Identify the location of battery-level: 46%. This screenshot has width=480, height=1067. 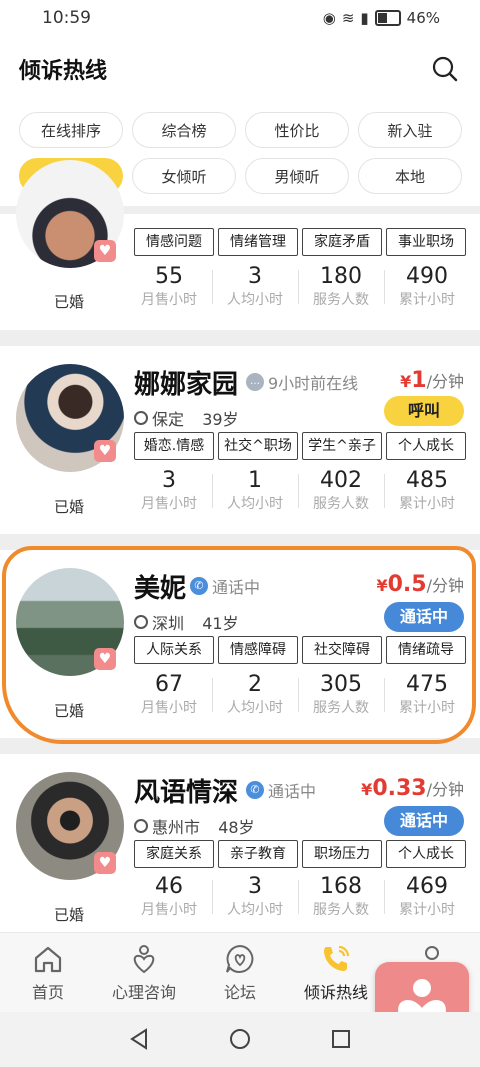
(423, 18).